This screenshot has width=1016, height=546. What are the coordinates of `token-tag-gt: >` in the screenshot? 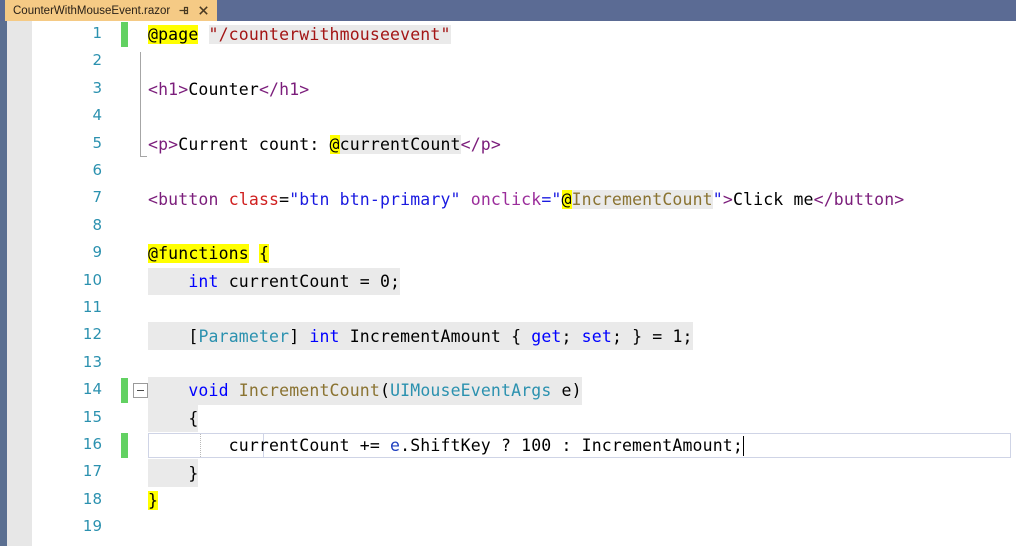 It's located at (727, 199).